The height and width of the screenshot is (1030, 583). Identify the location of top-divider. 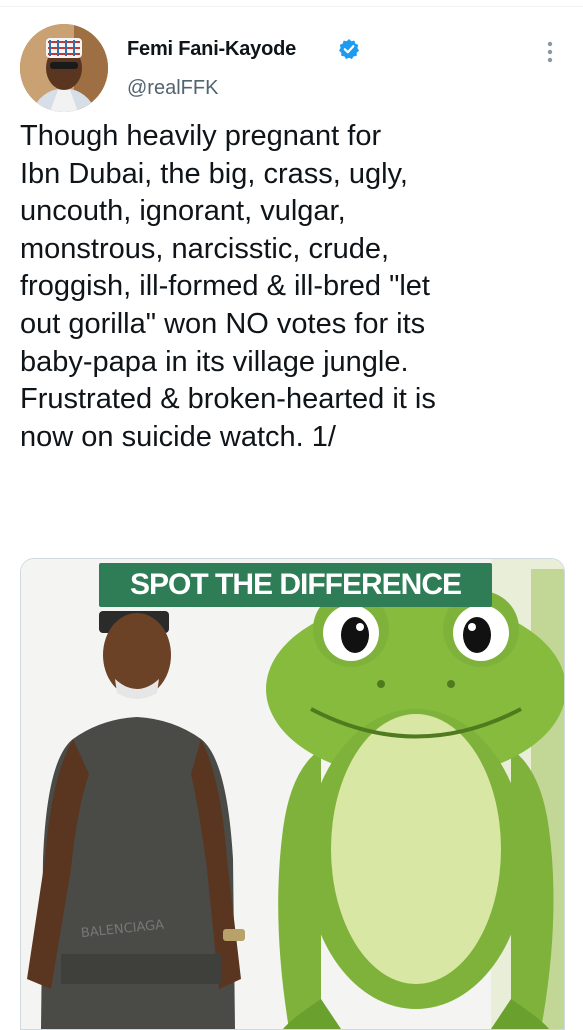
(291, 3).